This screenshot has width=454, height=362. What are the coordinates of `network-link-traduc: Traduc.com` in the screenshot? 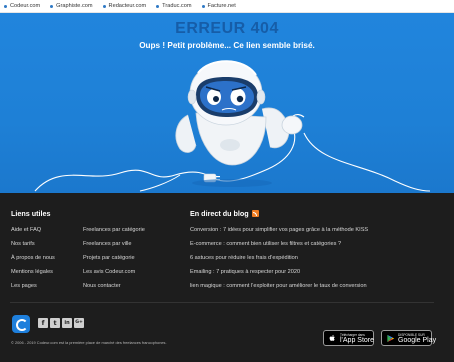 It's located at (174, 6).